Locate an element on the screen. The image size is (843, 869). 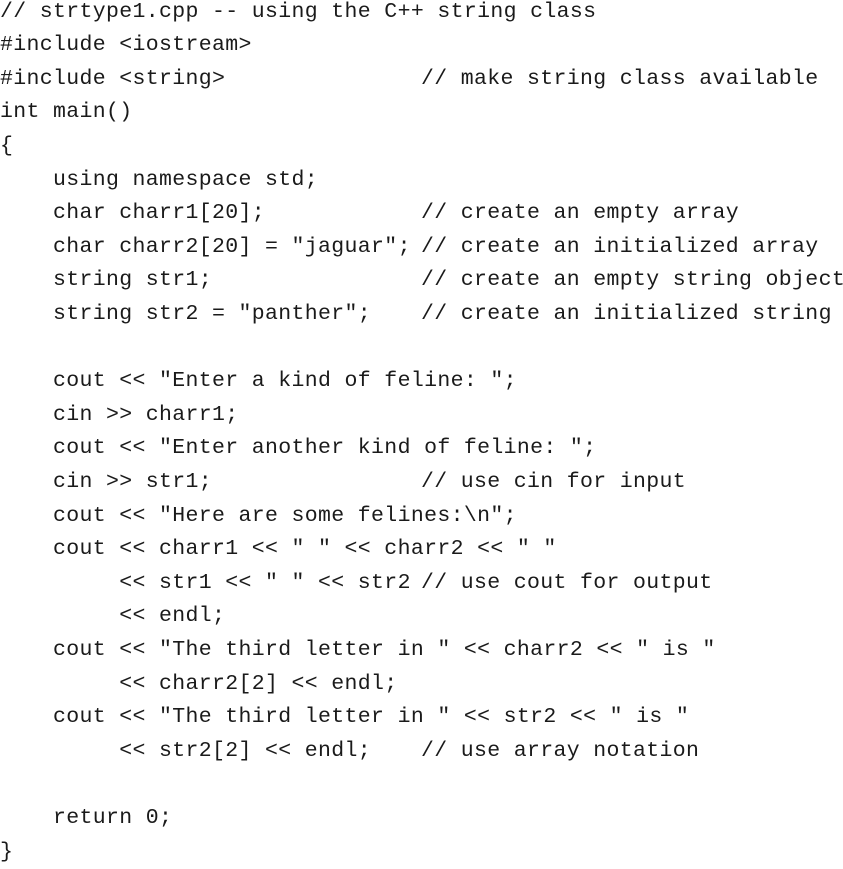
code-text: #include <iostream> is located at coordinates (126, 46).